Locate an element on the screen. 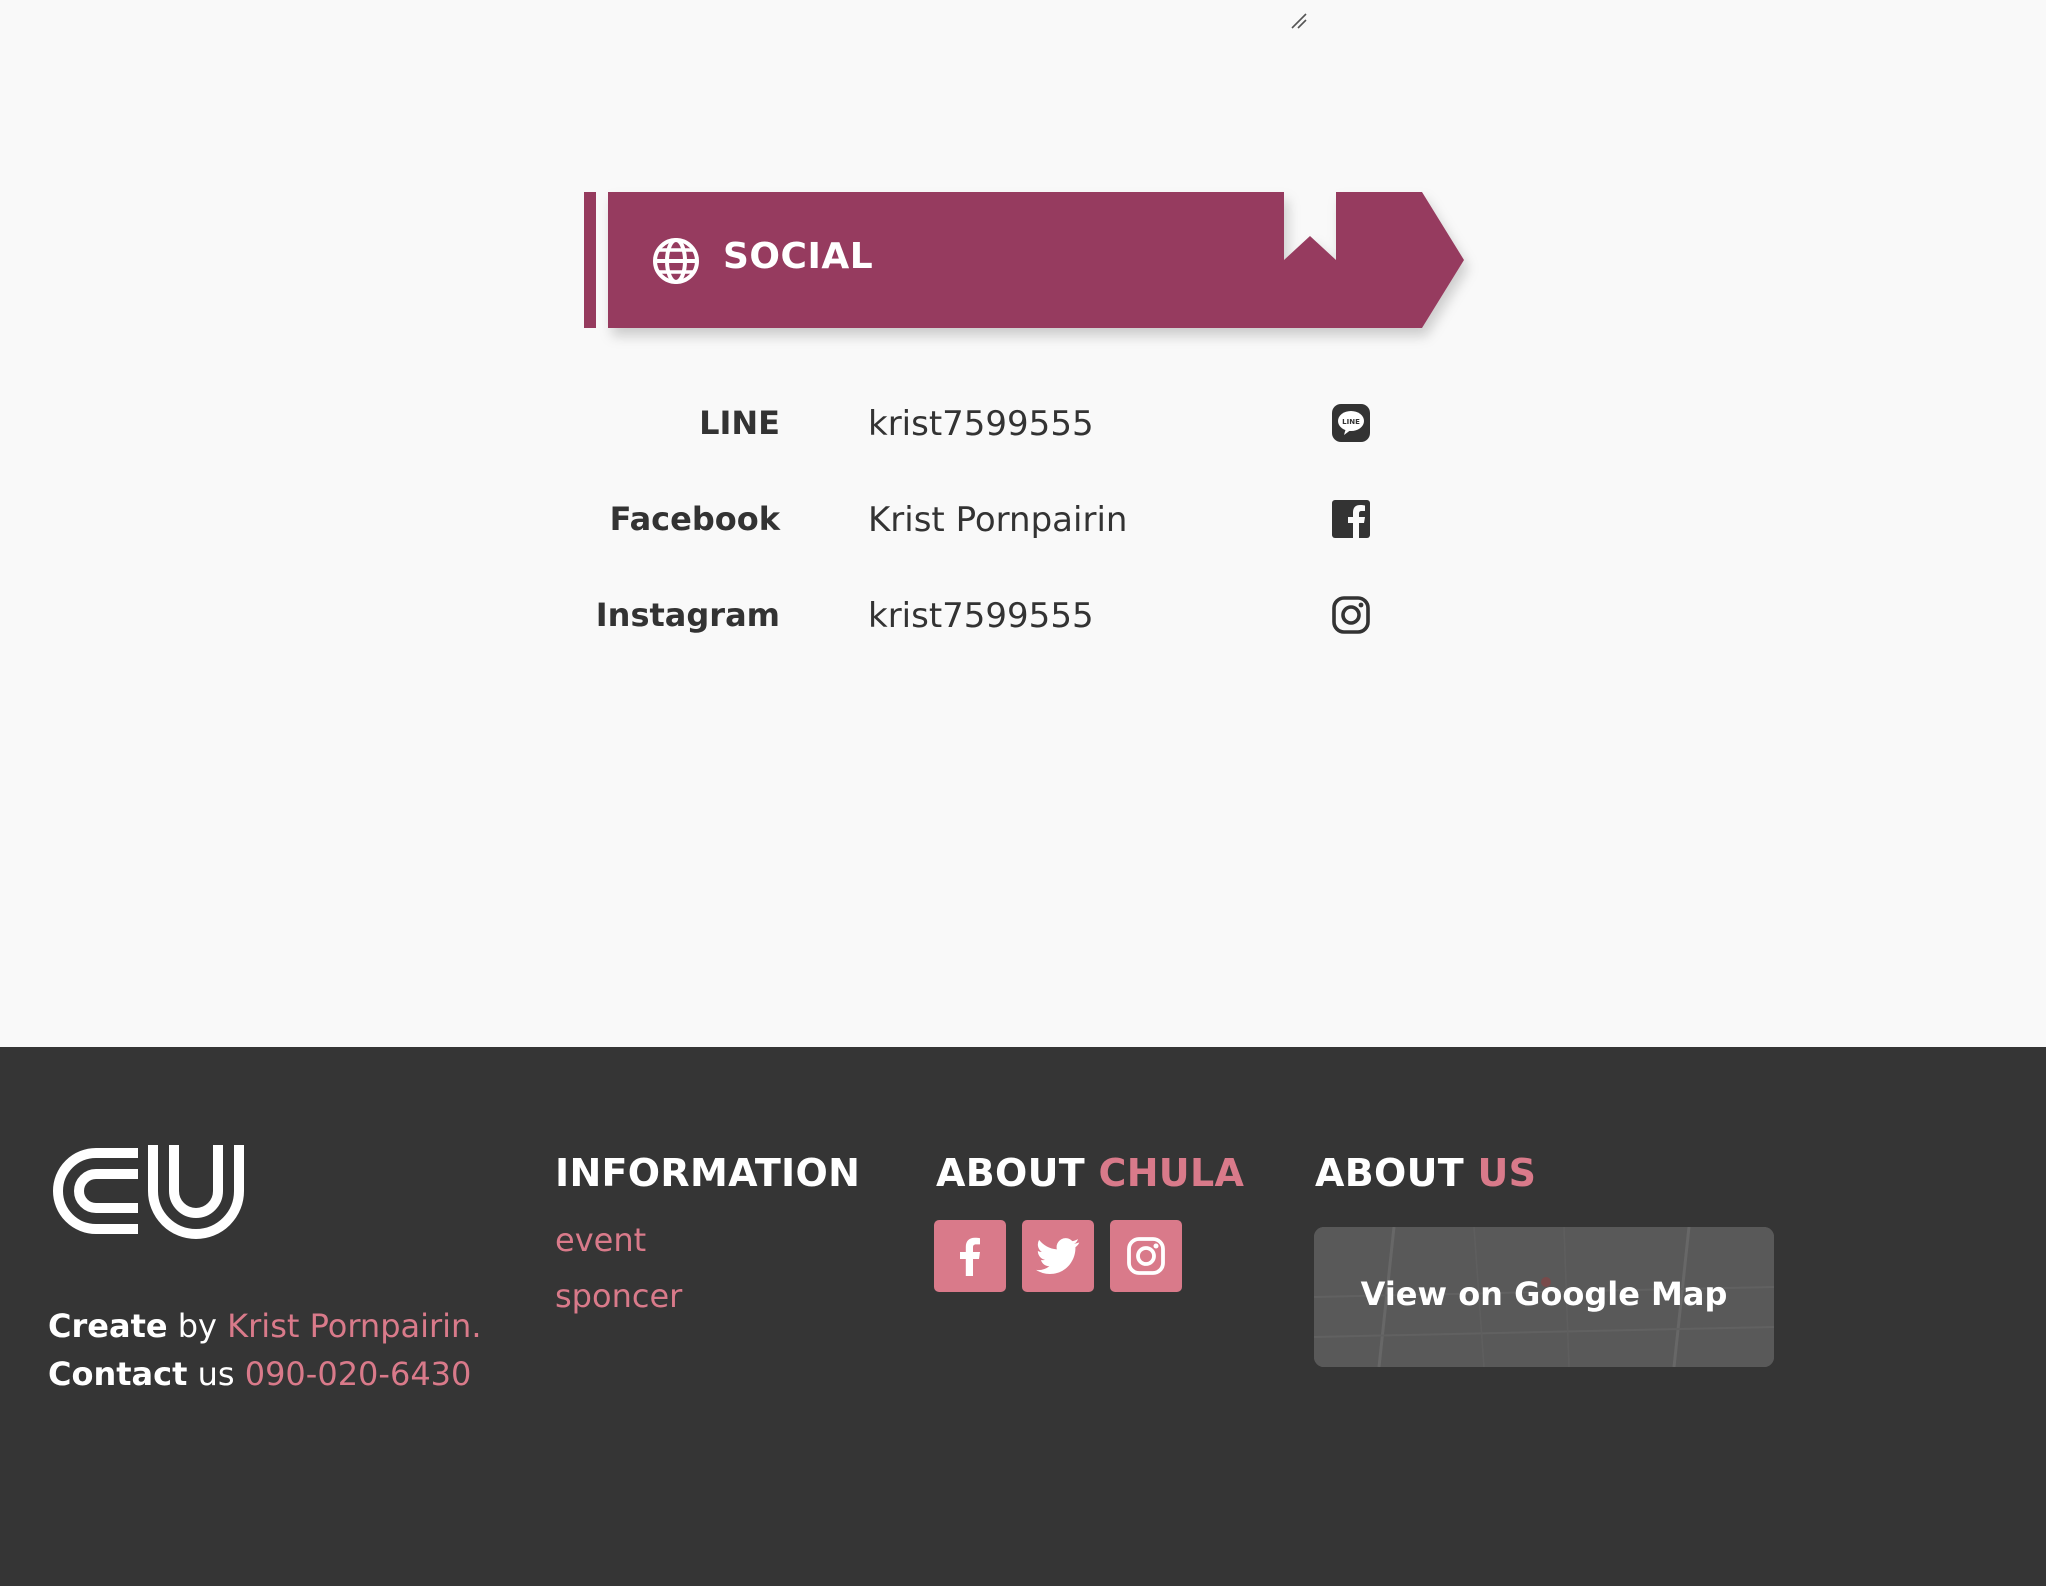  about-us-heading: ABOUT US is located at coordinates (1425, 1173).